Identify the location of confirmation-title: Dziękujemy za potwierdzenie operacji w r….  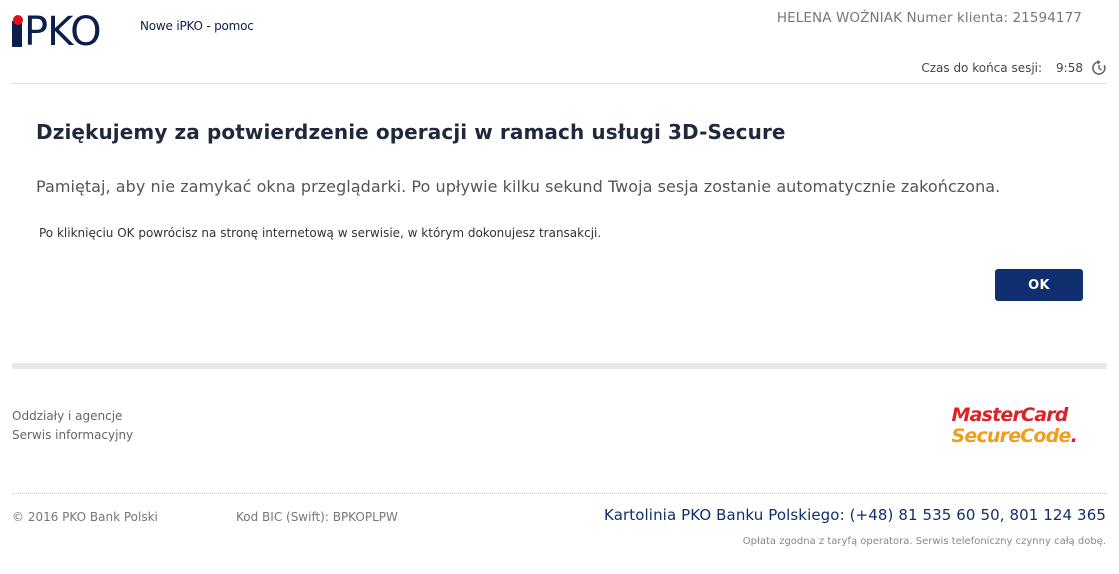
(411, 132).